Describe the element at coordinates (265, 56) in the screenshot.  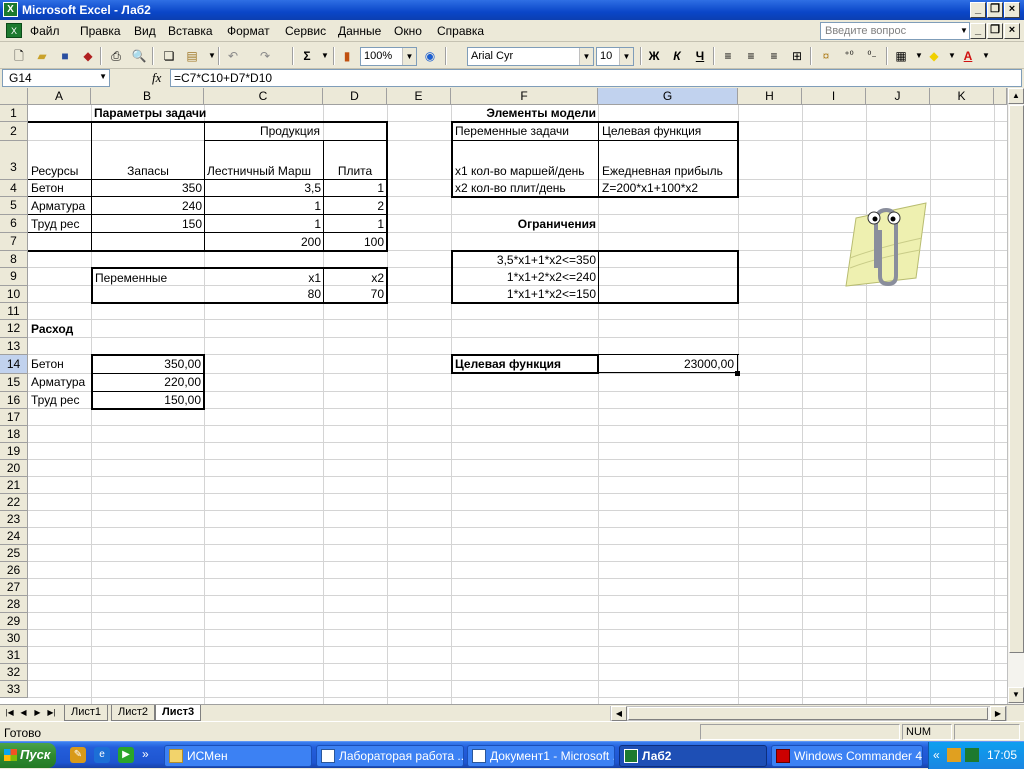
I see `redo-icon: ↷` at that location.